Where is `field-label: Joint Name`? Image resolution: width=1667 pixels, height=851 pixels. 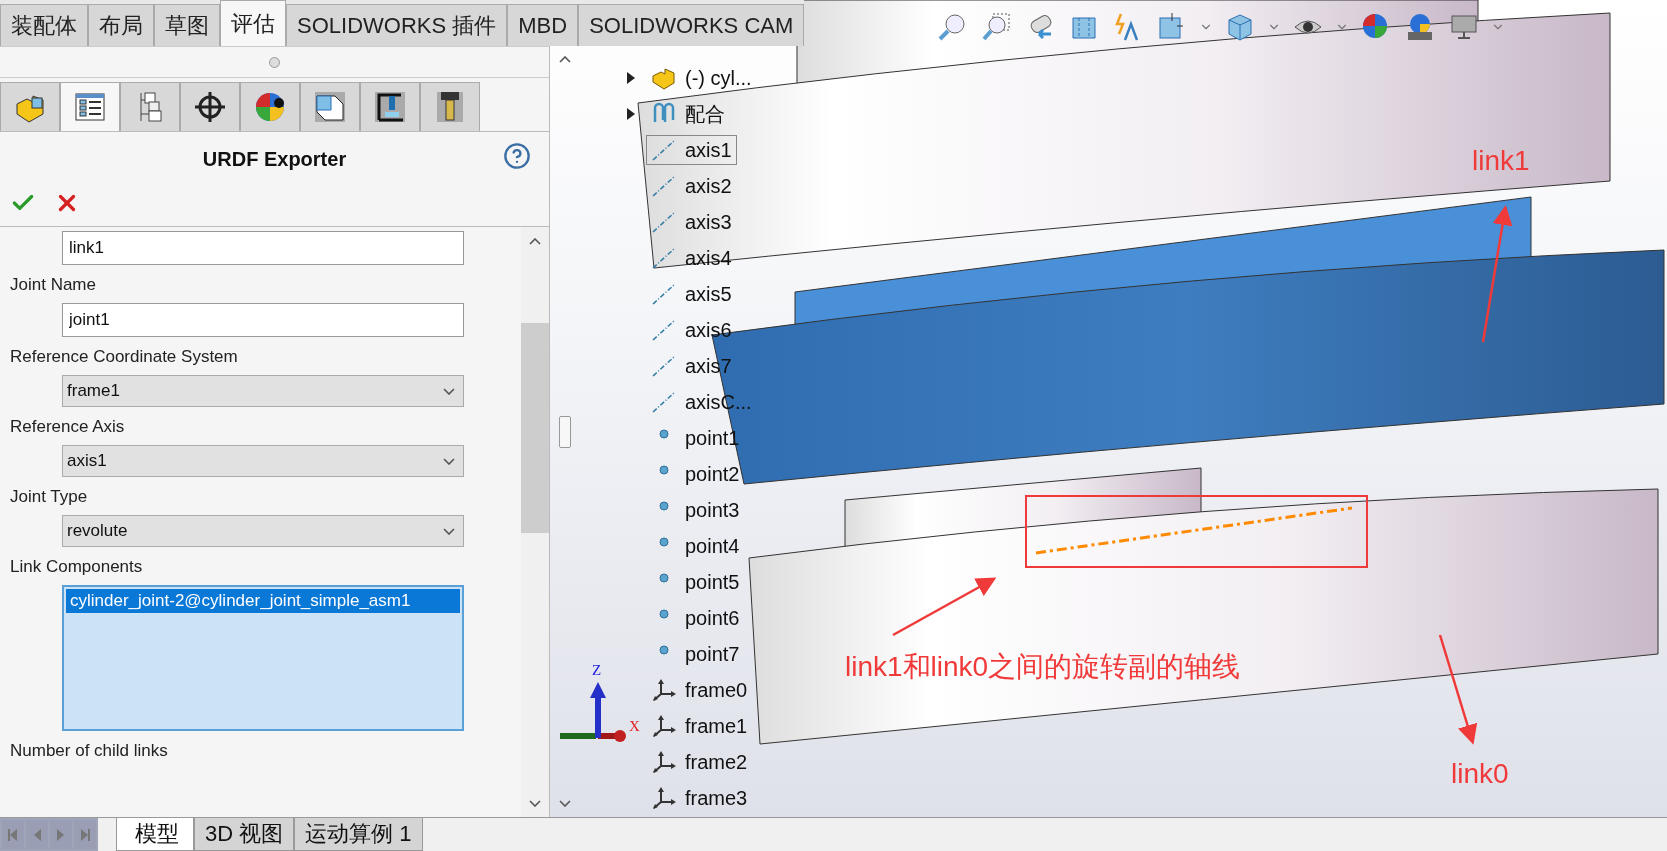
field-label: Joint Name is located at coordinates (53, 285).